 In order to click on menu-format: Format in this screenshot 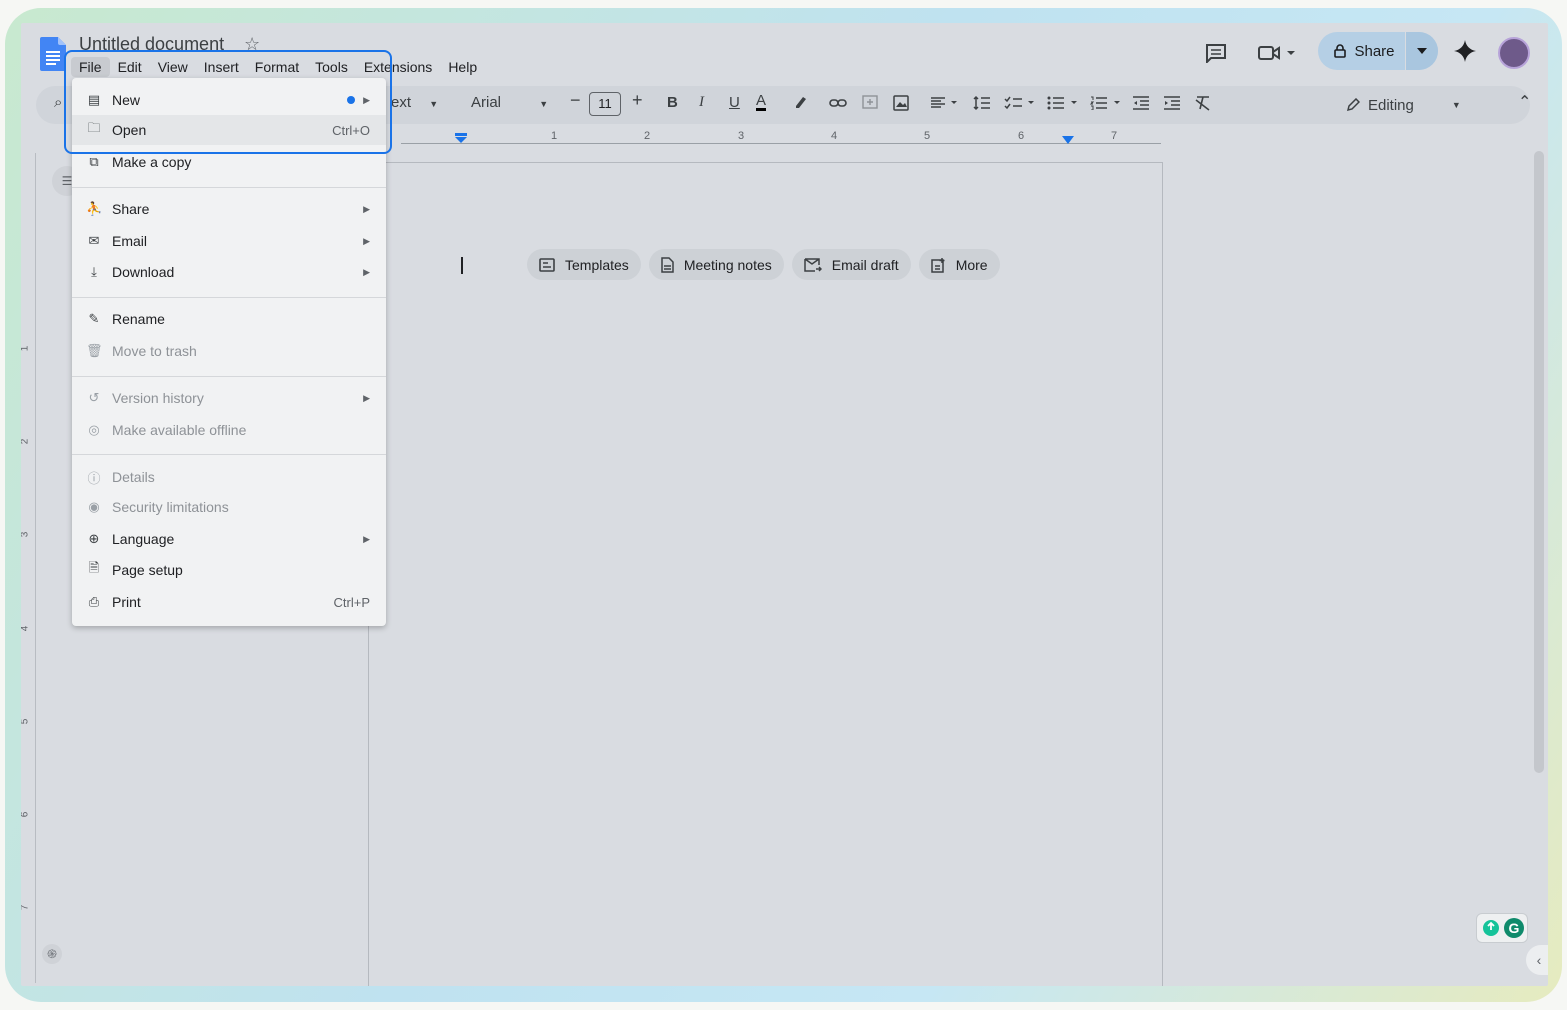, I will do `click(277, 67)`.